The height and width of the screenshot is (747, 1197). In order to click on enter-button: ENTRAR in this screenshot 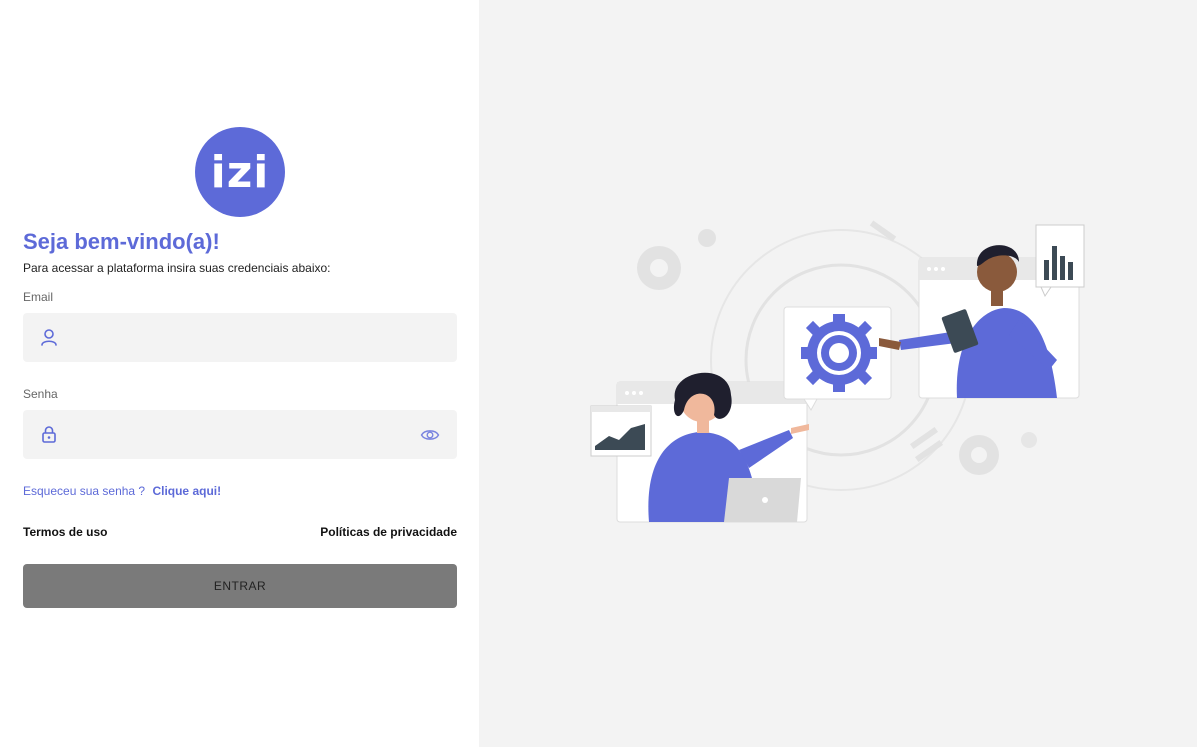, I will do `click(240, 586)`.